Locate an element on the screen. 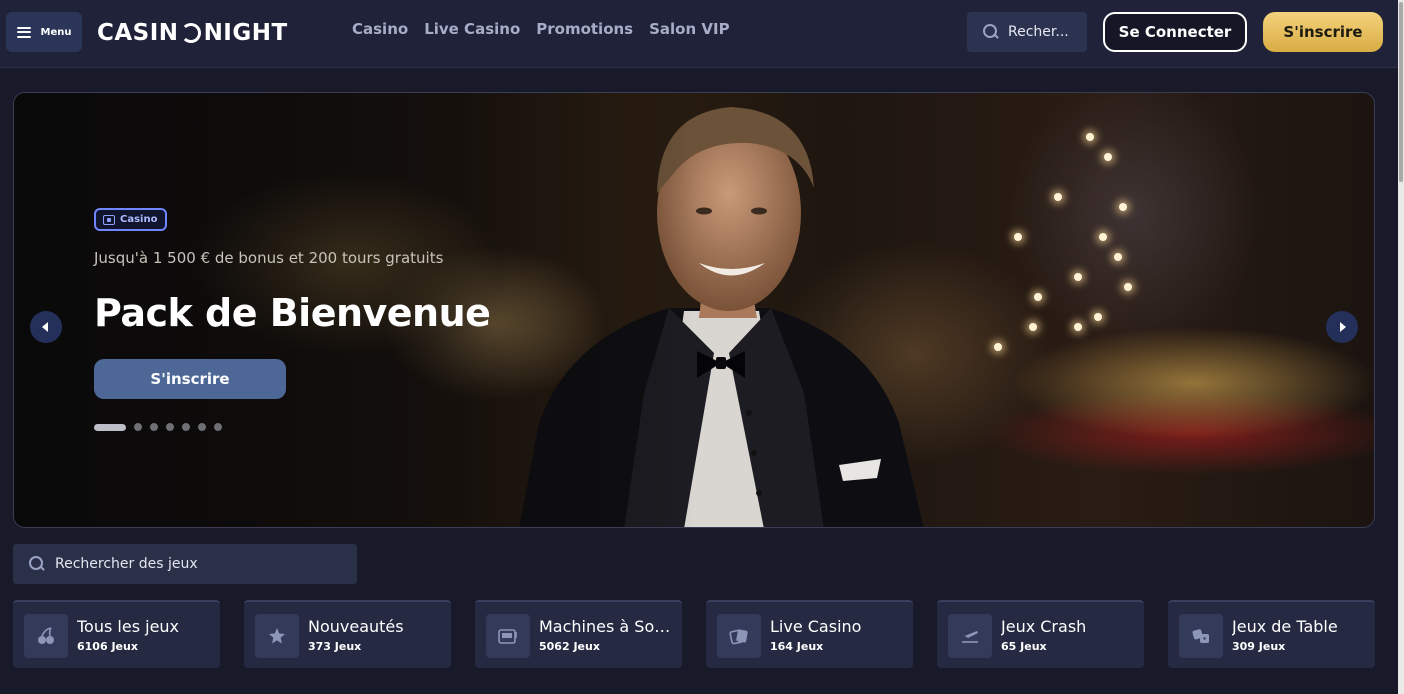 The height and width of the screenshot is (694, 1404). hero-title: Pack de Bienvenue is located at coordinates (292, 313).